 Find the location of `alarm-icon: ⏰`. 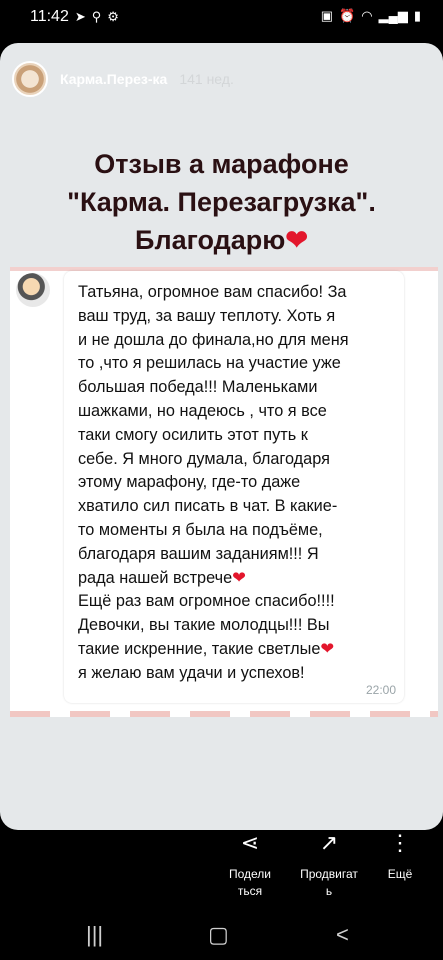

alarm-icon: ⏰ is located at coordinates (347, 15).